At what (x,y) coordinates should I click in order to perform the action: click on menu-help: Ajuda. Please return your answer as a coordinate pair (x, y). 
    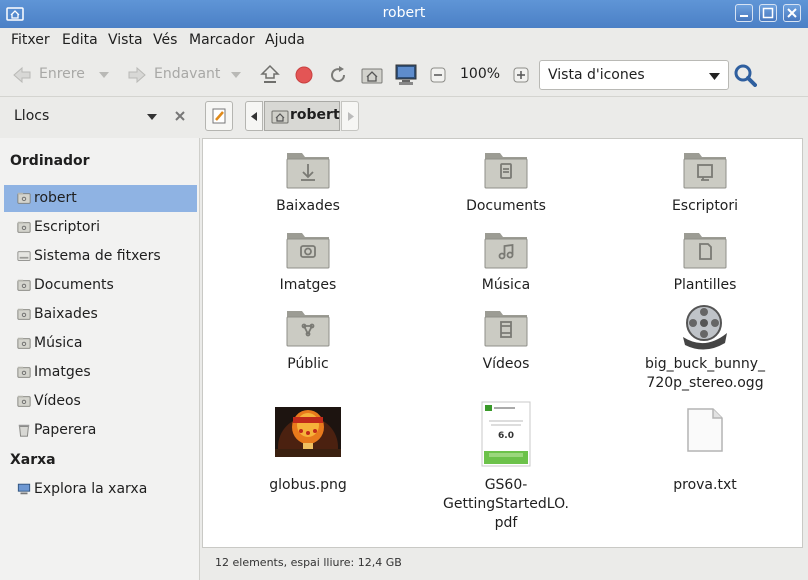
    Looking at the image, I should click on (285, 40).